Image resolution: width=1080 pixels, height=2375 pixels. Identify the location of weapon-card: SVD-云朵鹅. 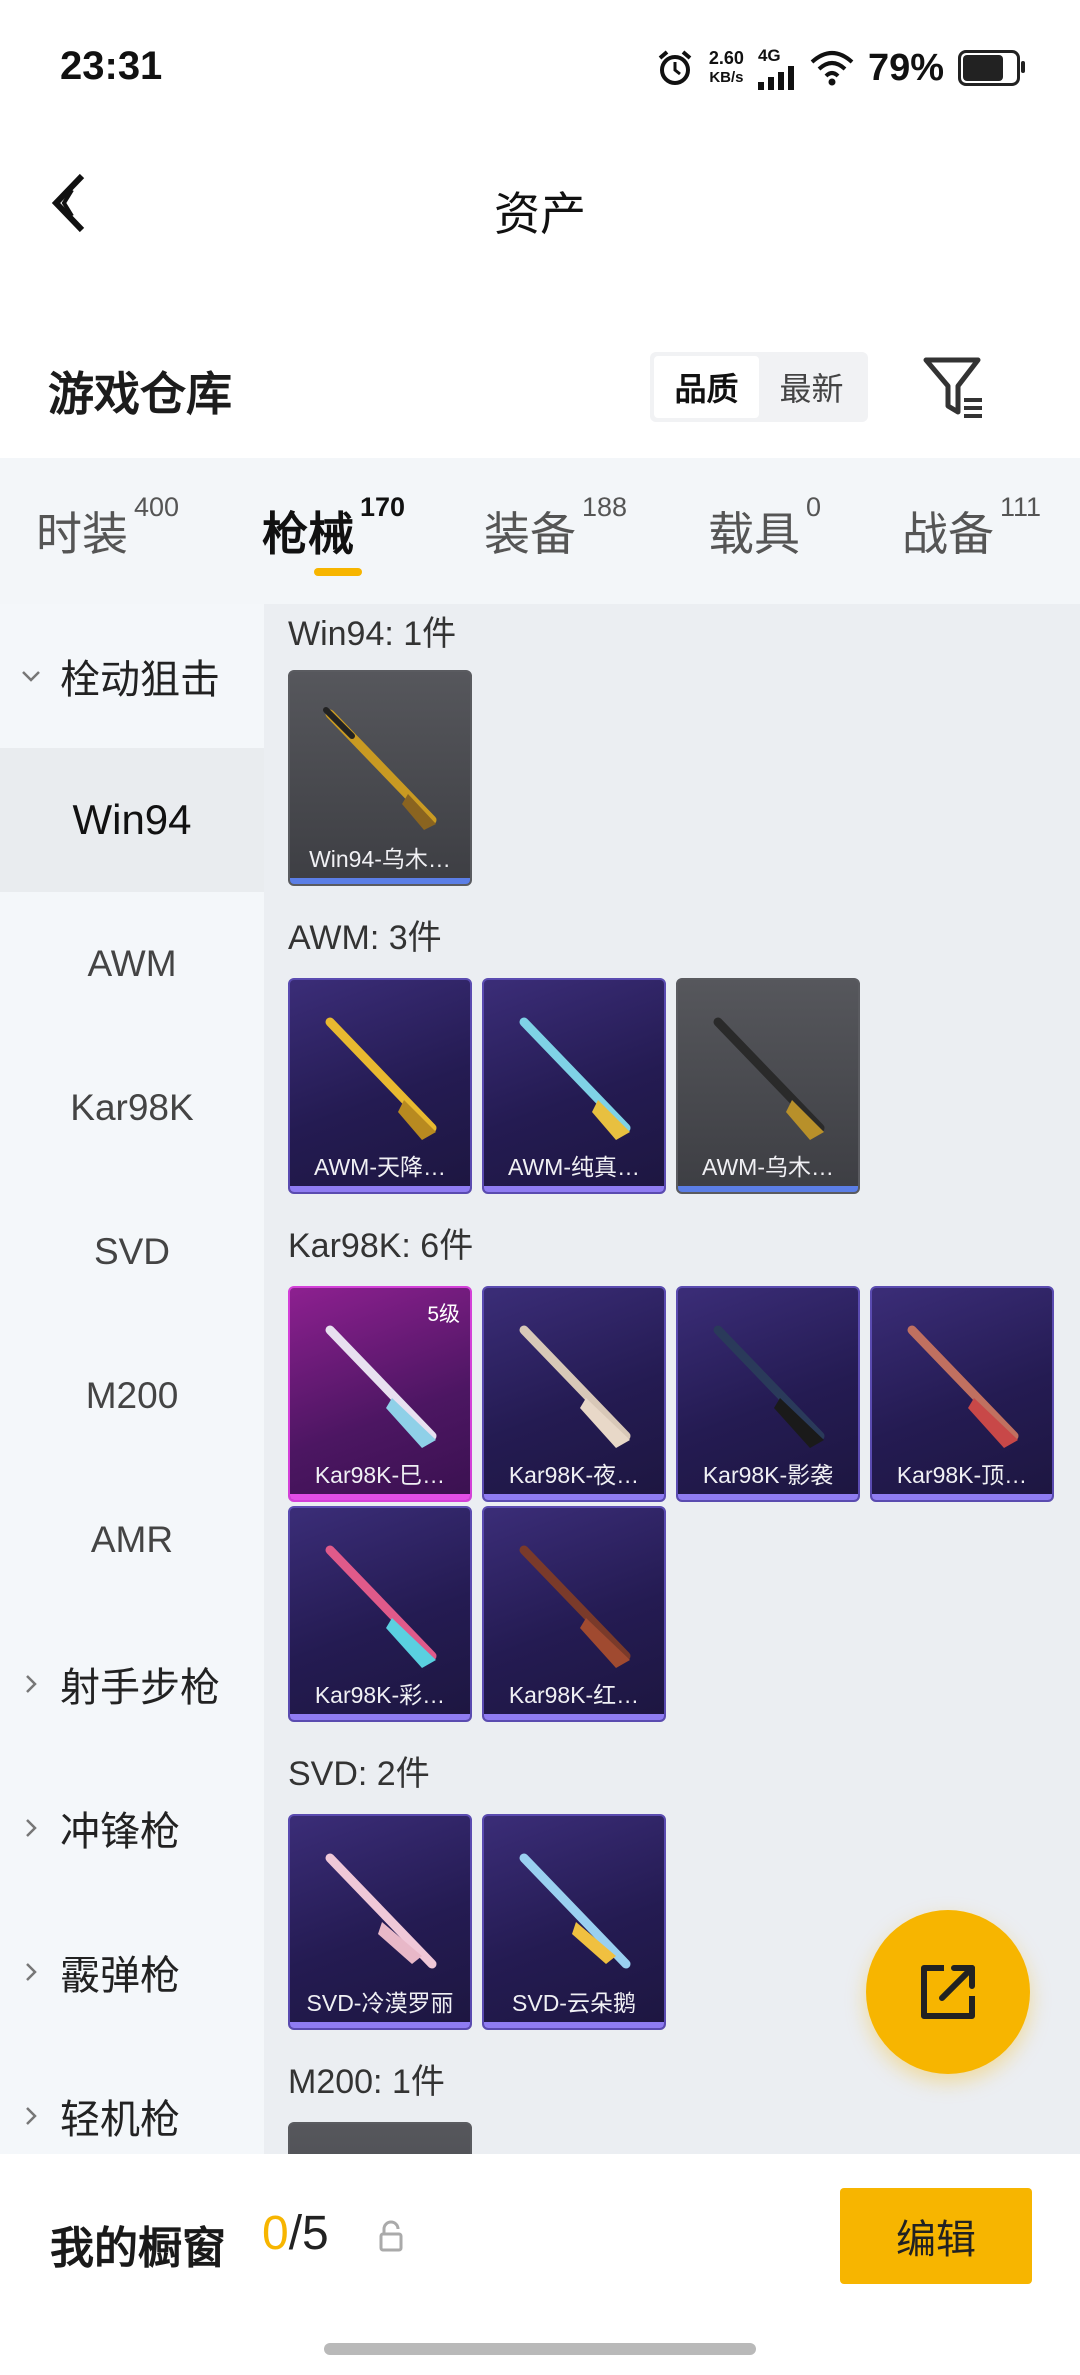
(574, 1922).